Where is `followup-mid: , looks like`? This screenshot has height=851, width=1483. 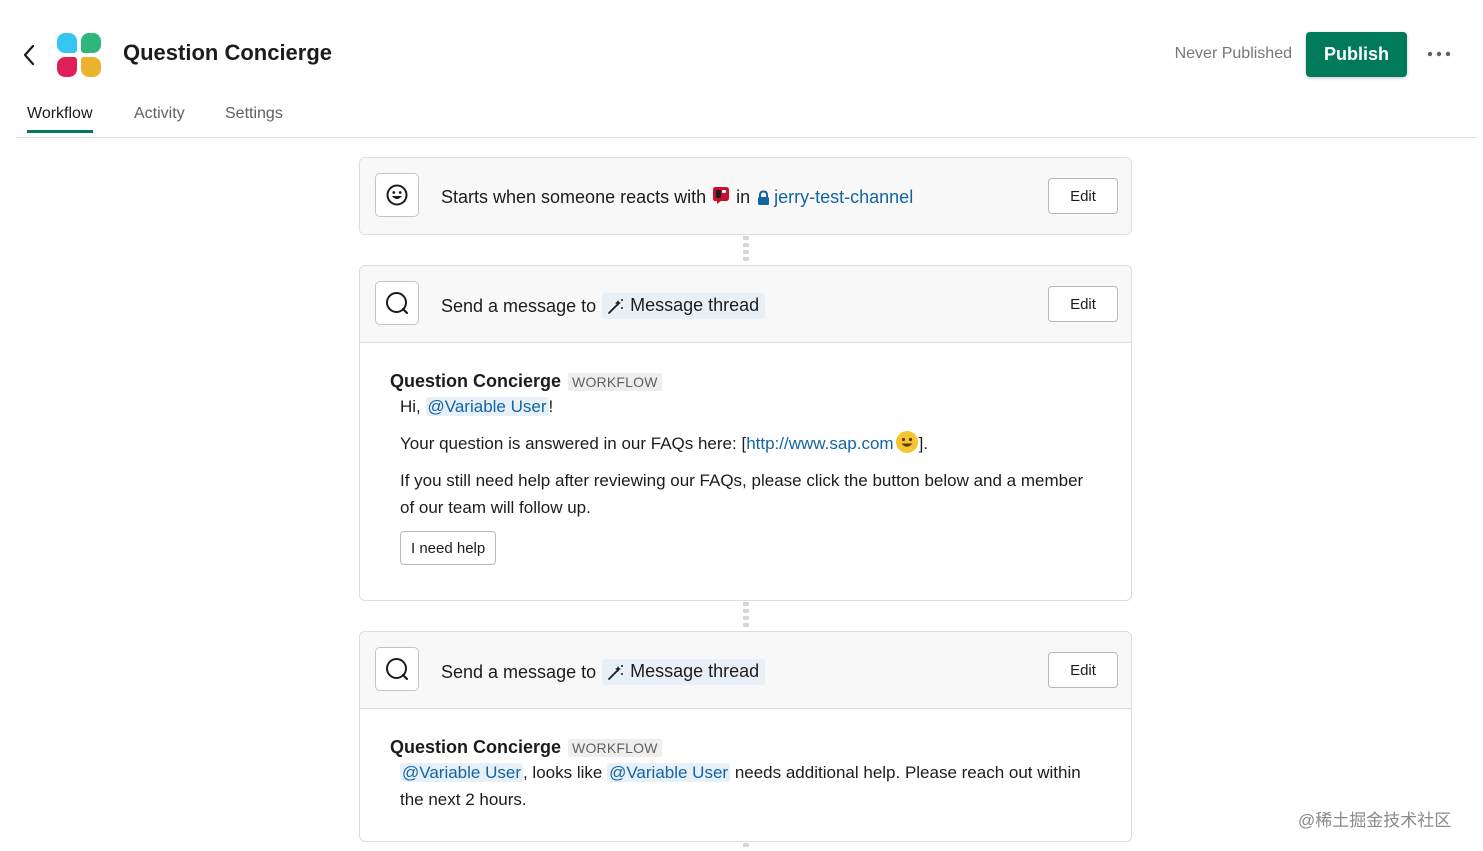
followup-mid: , looks like is located at coordinates (562, 772).